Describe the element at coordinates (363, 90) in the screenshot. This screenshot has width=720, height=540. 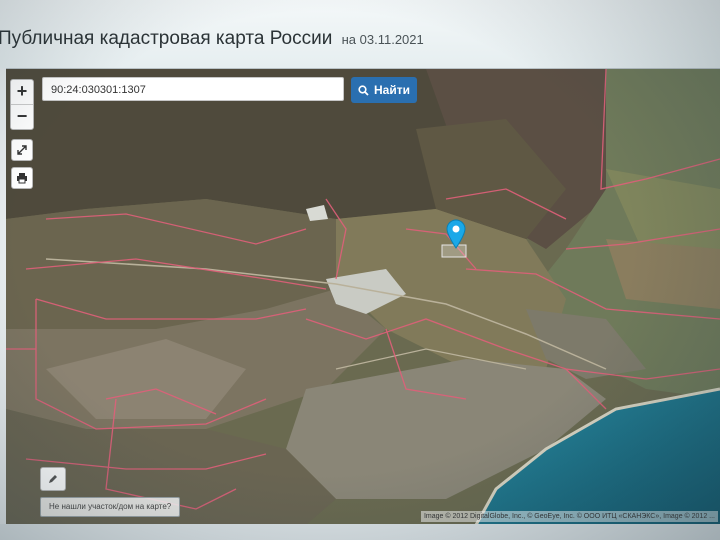
I see `search-icon` at that location.